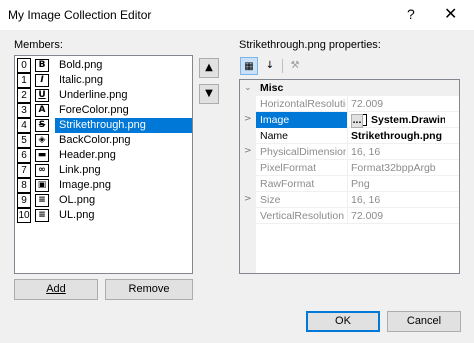 Image resolution: width=474 pixels, height=343 pixels. I want to click on property-row: PhysicalDimension 16, 16, so click(357, 152).